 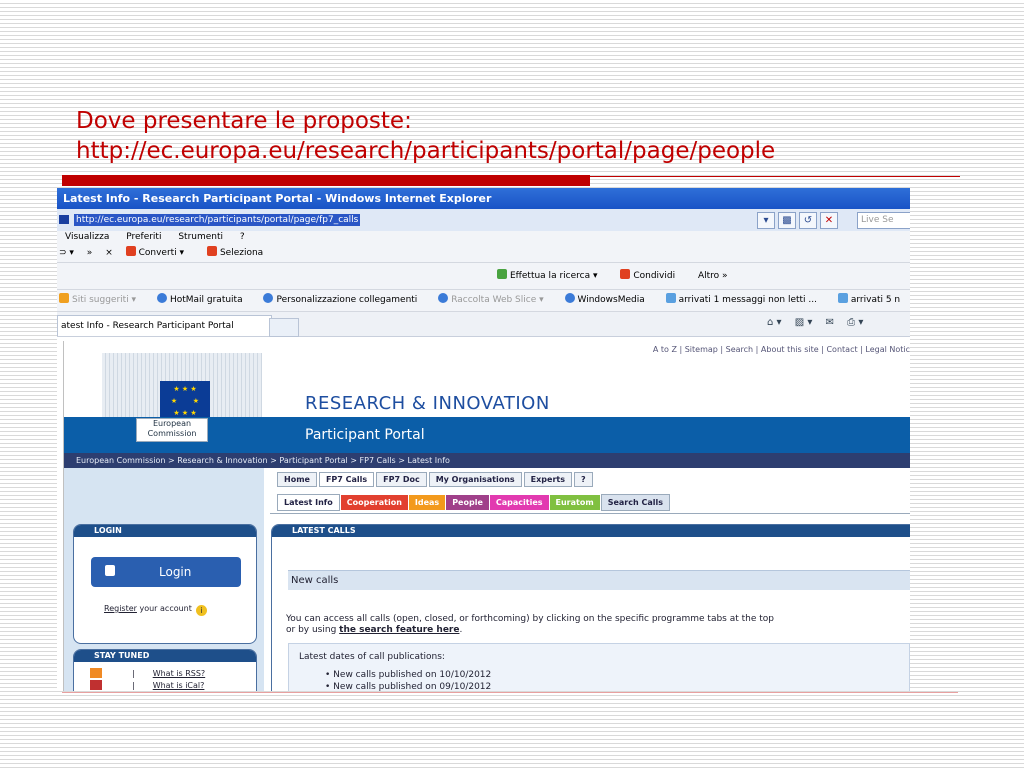 What do you see at coordinates (502, 274) in the screenshot?
I see `search-engine-icon` at bounding box center [502, 274].